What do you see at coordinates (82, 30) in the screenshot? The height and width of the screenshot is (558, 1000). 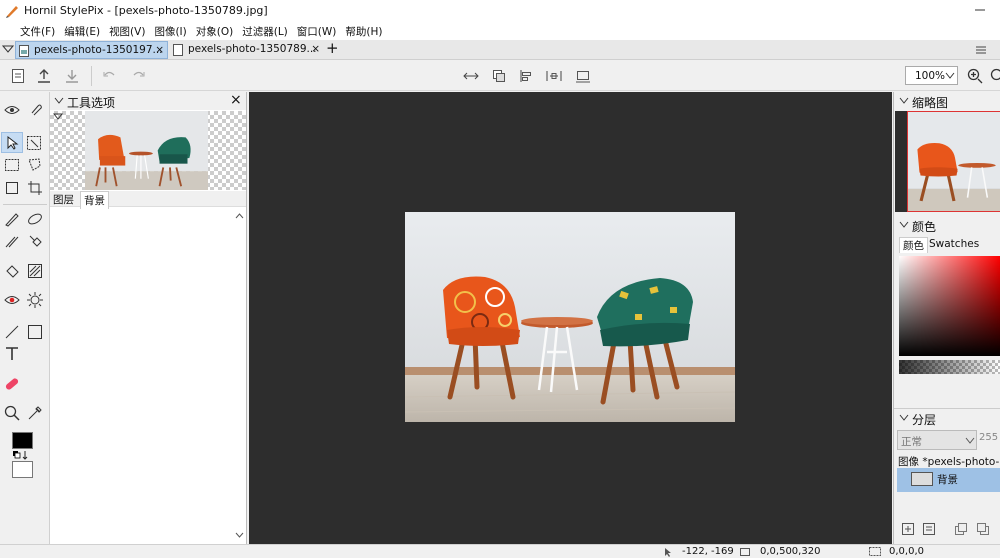 I see `menu-edit: 编辑(E)` at bounding box center [82, 30].